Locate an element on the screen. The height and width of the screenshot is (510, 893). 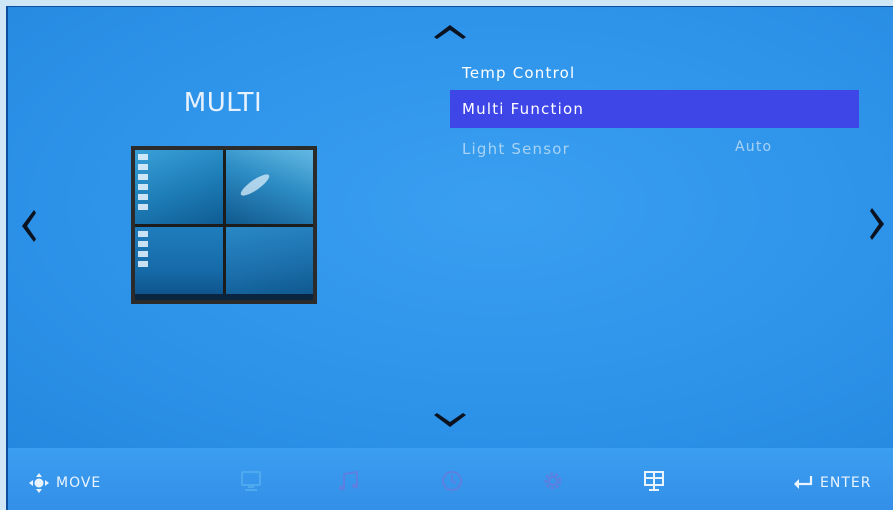
chevron-up-icon is located at coordinates (450, 31).